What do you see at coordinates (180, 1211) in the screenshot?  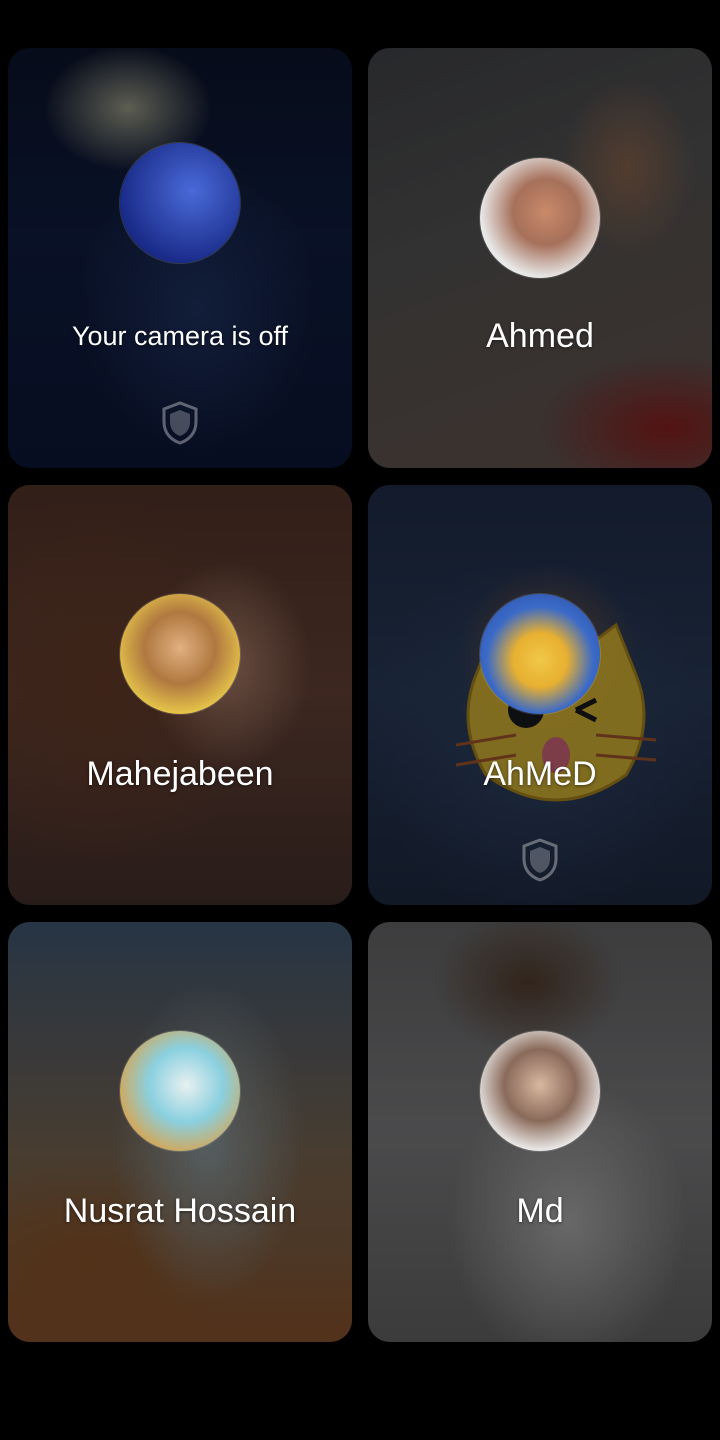 I see `participant-name: Nusrat Hossain` at bounding box center [180, 1211].